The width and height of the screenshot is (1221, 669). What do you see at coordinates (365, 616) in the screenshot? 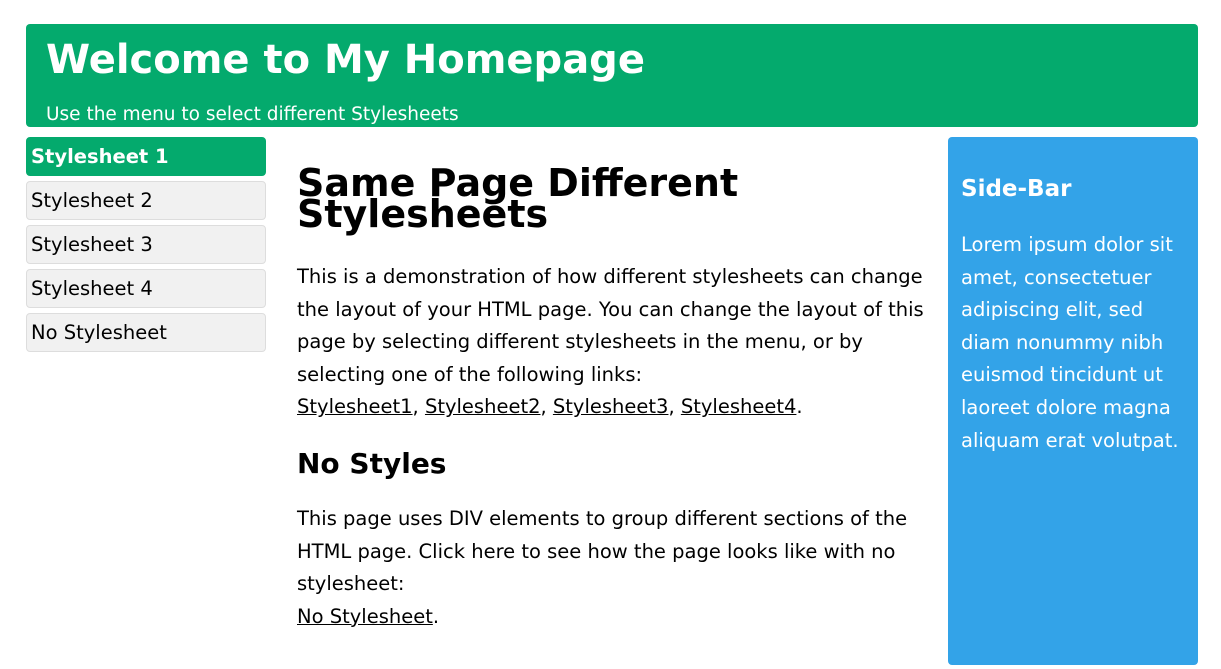
I see `link-no-stylesheet: No Stylesheet` at bounding box center [365, 616].